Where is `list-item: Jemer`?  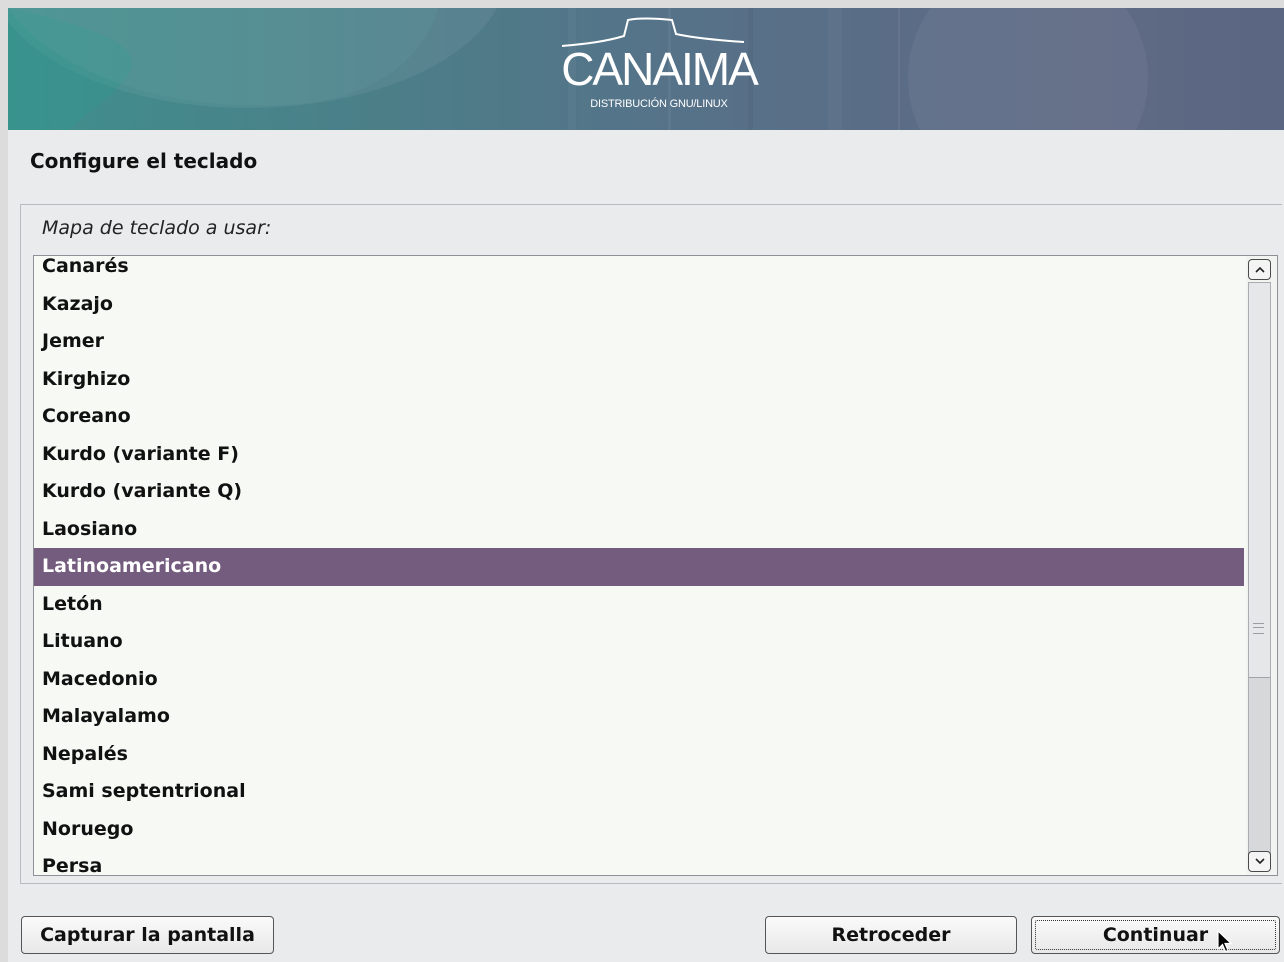 list-item: Jemer is located at coordinates (639, 342).